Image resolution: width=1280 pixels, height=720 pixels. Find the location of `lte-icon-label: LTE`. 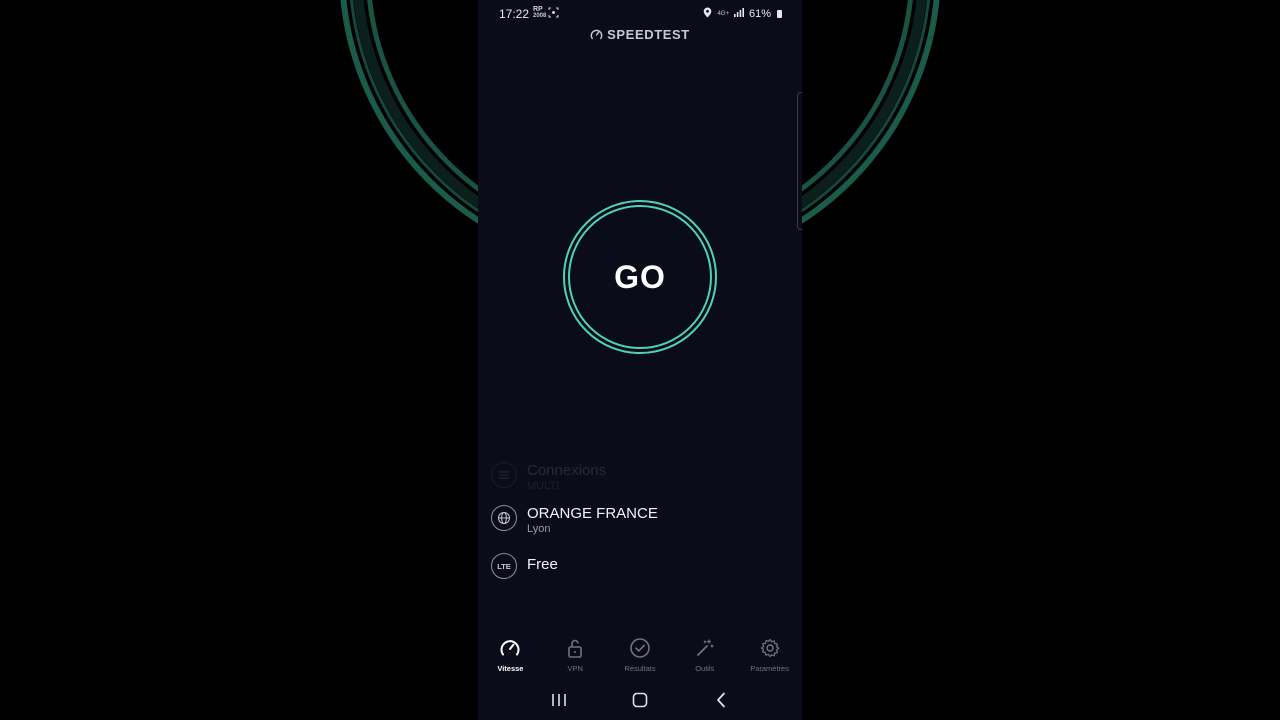

lte-icon-label: LTE is located at coordinates (504, 566).